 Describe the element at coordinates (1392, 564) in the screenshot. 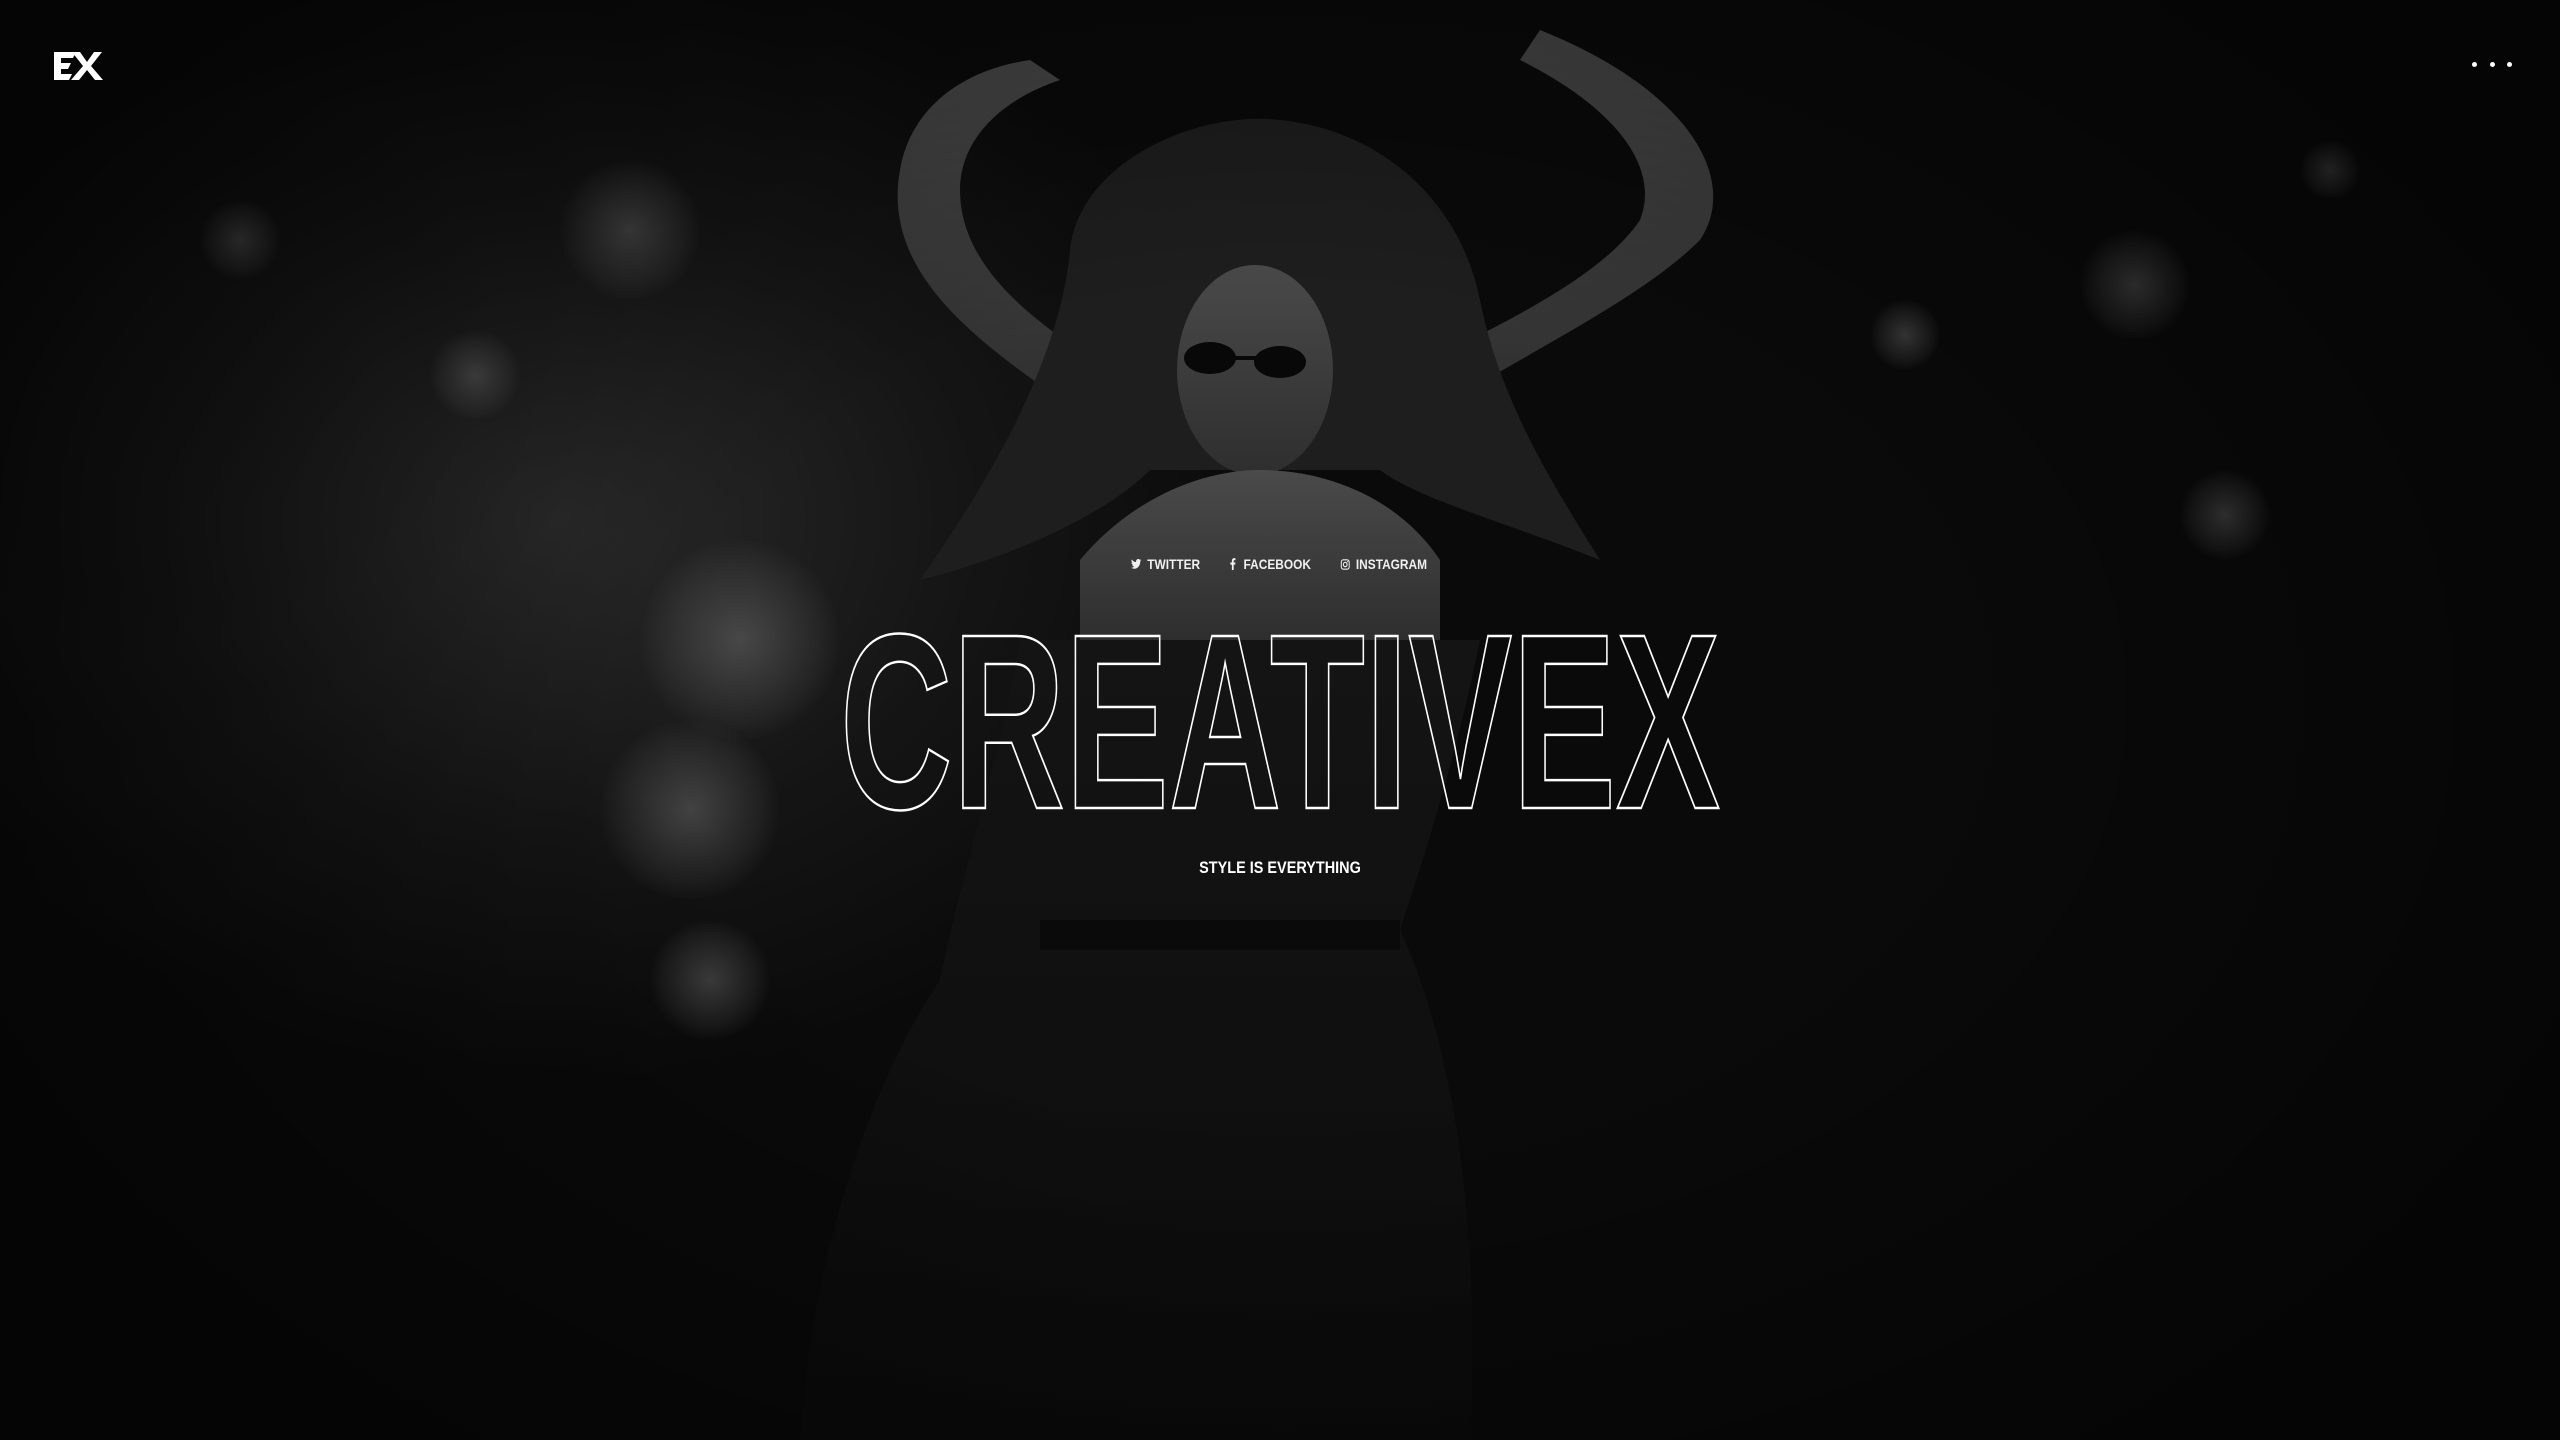

I see `instagram-label: INSTAGRAM` at that location.